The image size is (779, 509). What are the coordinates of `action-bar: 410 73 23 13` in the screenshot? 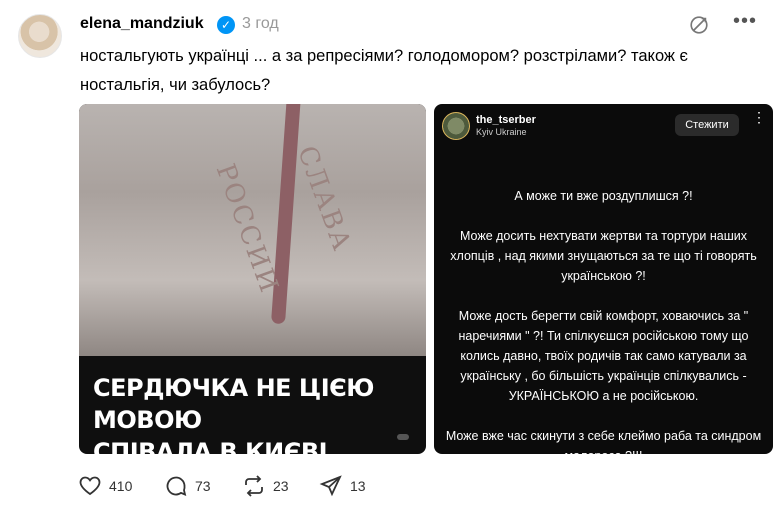 It's located at (278, 486).